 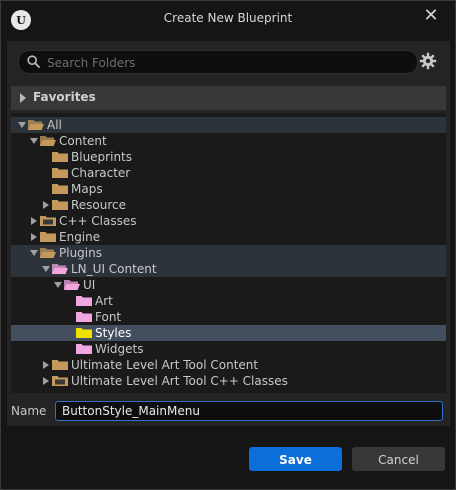 I want to click on folder-tree-label: All, so click(x=54, y=125).